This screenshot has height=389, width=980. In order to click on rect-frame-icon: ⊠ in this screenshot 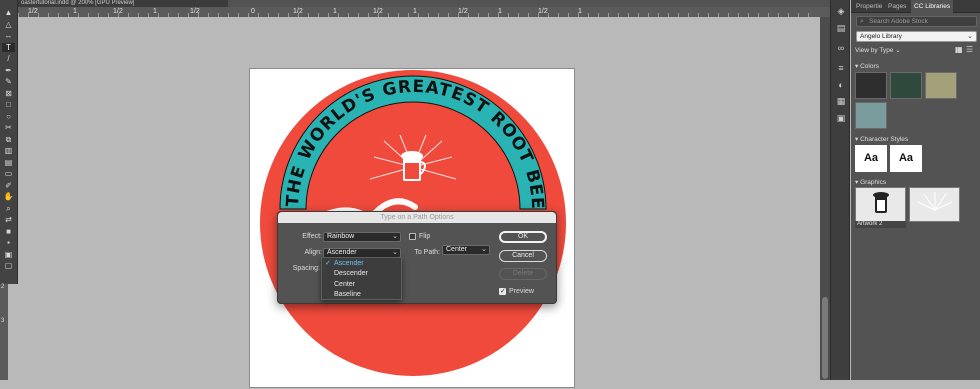, I will do `click(8, 93)`.